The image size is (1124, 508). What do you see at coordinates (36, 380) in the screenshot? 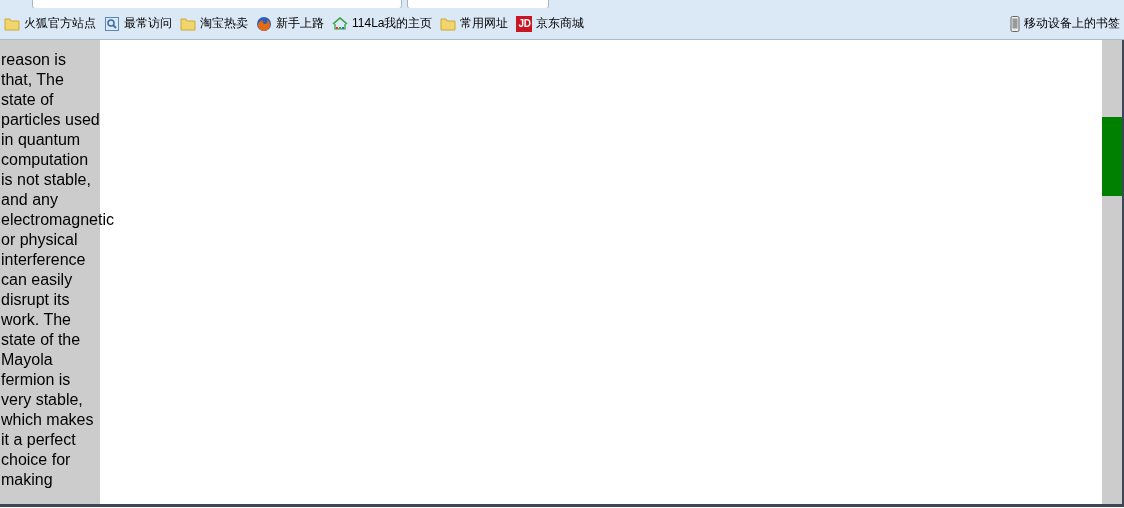
I see `text-line: fermion is` at bounding box center [36, 380].